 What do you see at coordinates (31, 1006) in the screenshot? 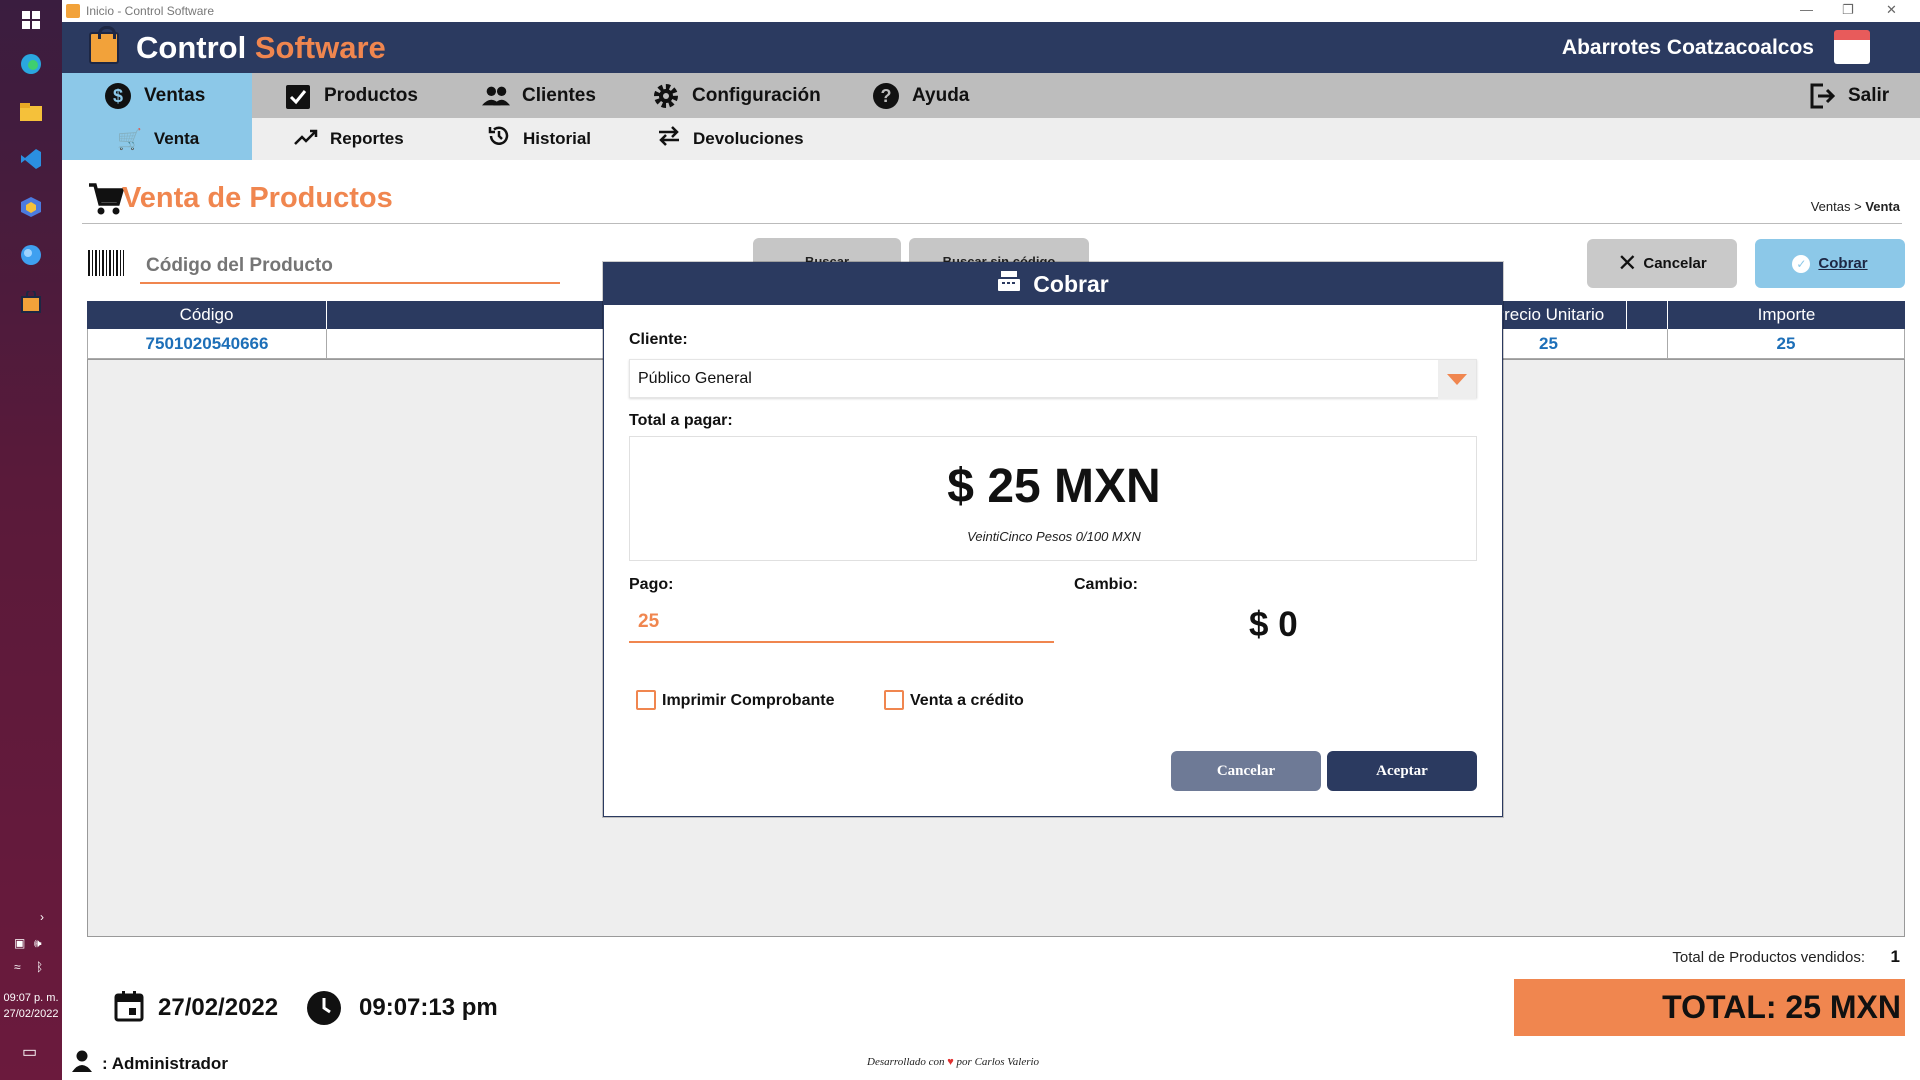
I see `taskbar-clock: 09:07 p. m. 27/02/2022` at bounding box center [31, 1006].